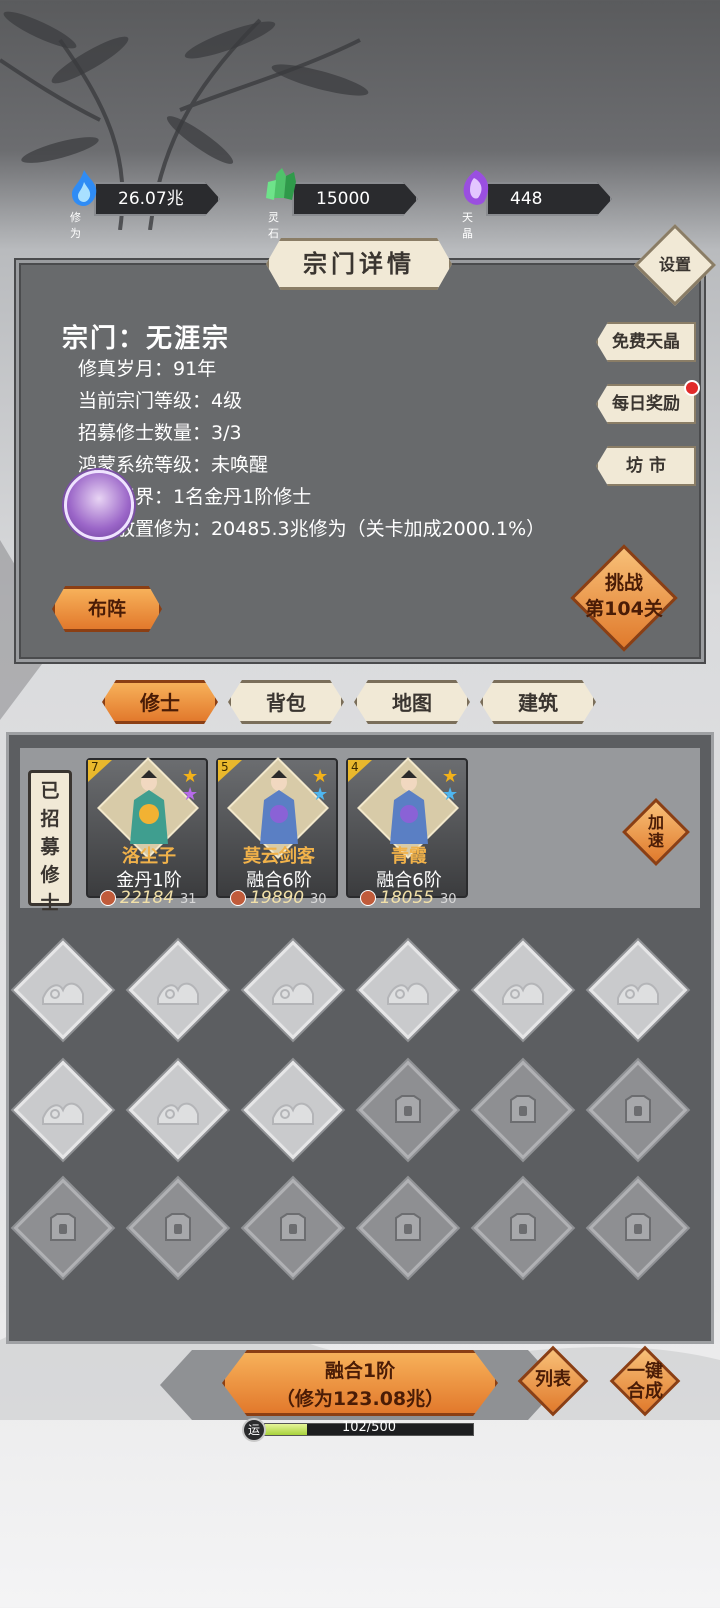  I want to click on sect-name: 宗门：无涯宗, so click(146, 339).